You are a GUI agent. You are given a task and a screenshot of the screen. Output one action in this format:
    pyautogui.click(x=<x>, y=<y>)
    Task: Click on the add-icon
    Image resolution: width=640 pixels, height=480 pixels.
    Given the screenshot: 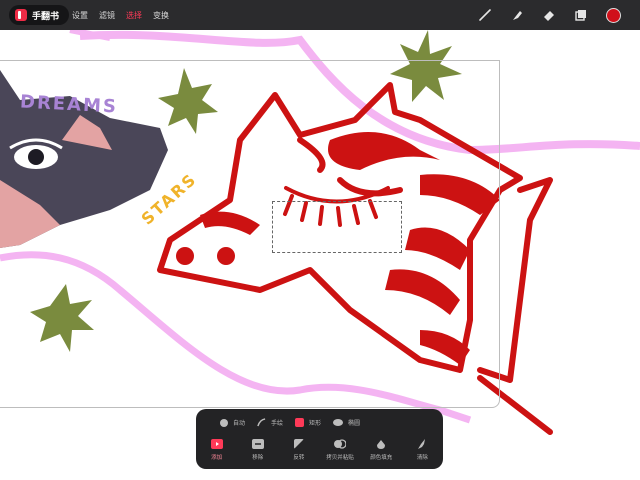 What is the action you would take?
    pyautogui.click(x=216, y=444)
    